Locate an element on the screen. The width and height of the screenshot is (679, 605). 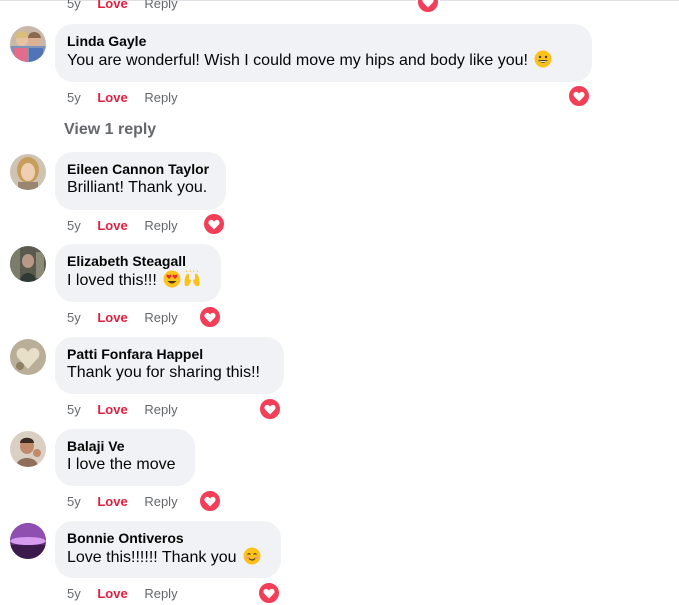
comment-author: Elizabeth Steagall is located at coordinates (138, 261).